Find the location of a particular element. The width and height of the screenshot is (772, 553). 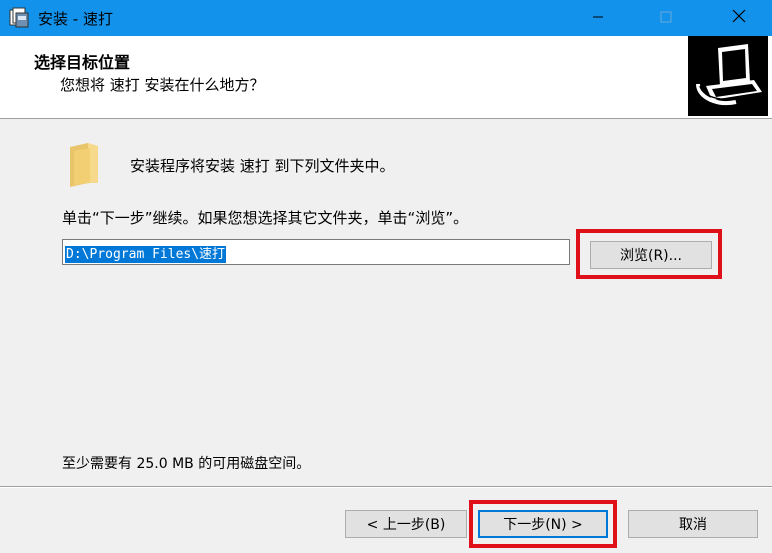

footer-divider is located at coordinates (386, 487).